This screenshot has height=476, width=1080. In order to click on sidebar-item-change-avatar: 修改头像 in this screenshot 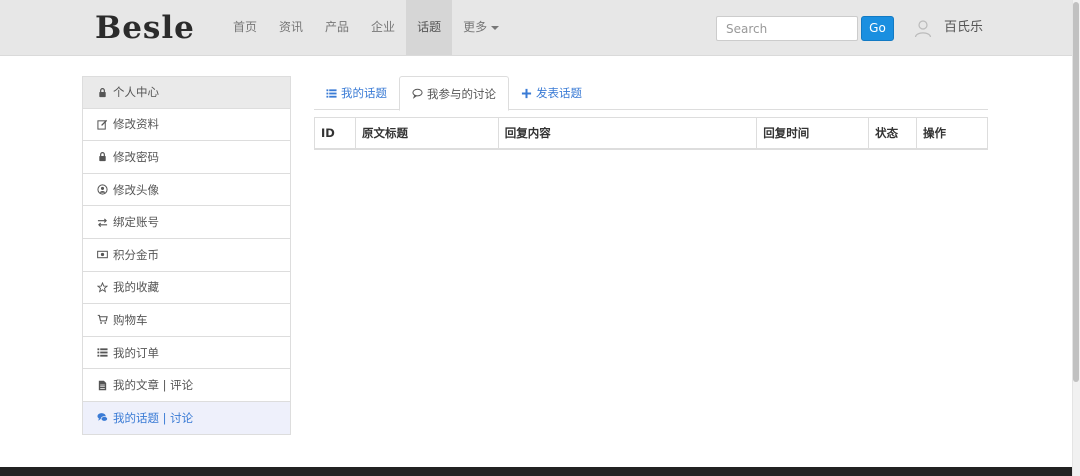, I will do `click(186, 190)`.